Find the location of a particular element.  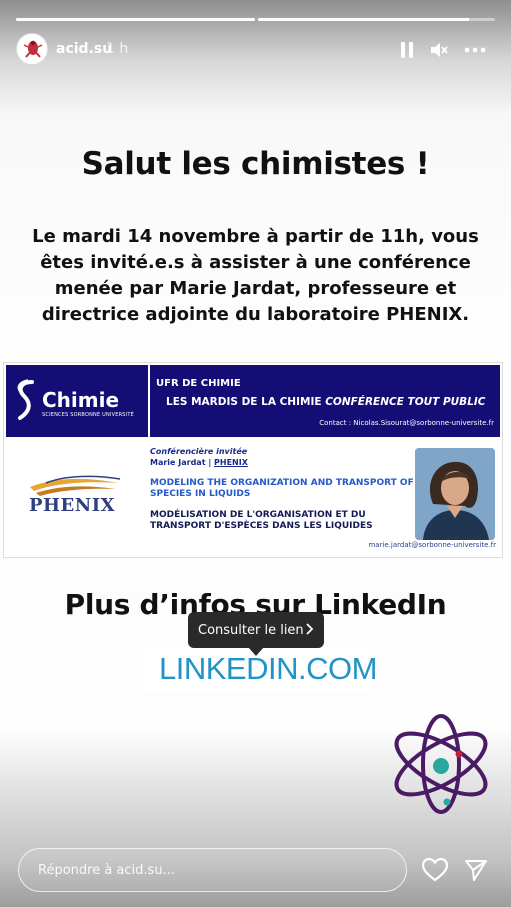

series-name: LES MARDIS DE LA CHIMIE is located at coordinates (244, 402).